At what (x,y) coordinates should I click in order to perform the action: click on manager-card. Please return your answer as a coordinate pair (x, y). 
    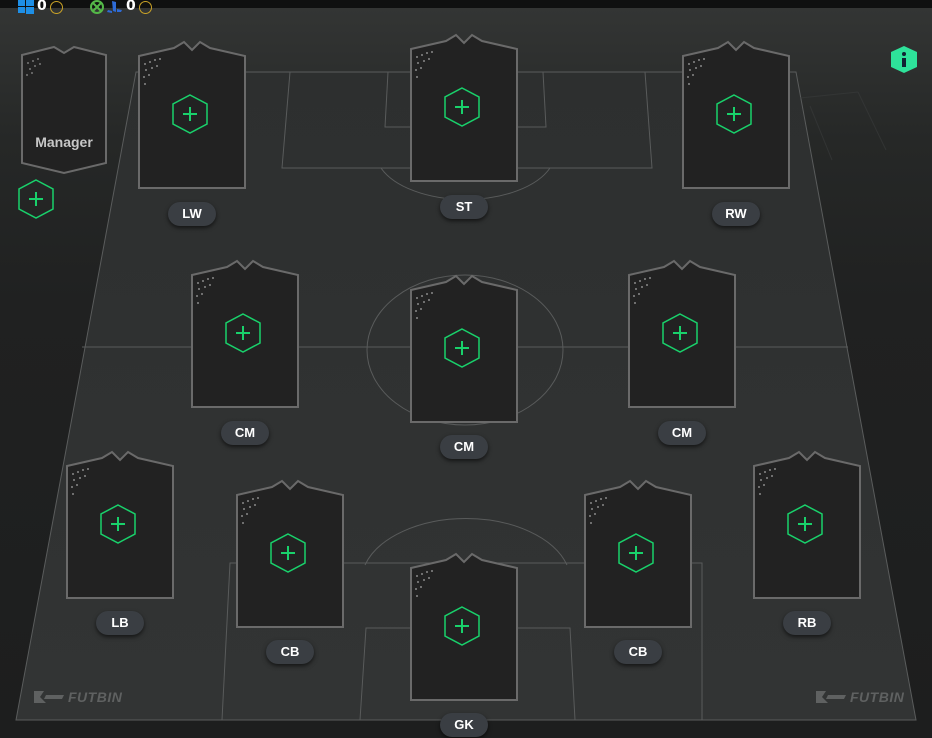
    Looking at the image, I should click on (64, 110).